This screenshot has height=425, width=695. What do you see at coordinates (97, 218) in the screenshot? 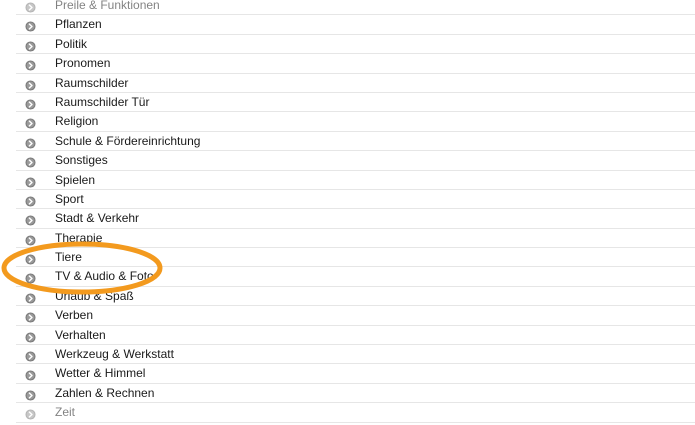
I see `list-item-label: Stadt & Verkehr` at bounding box center [97, 218].